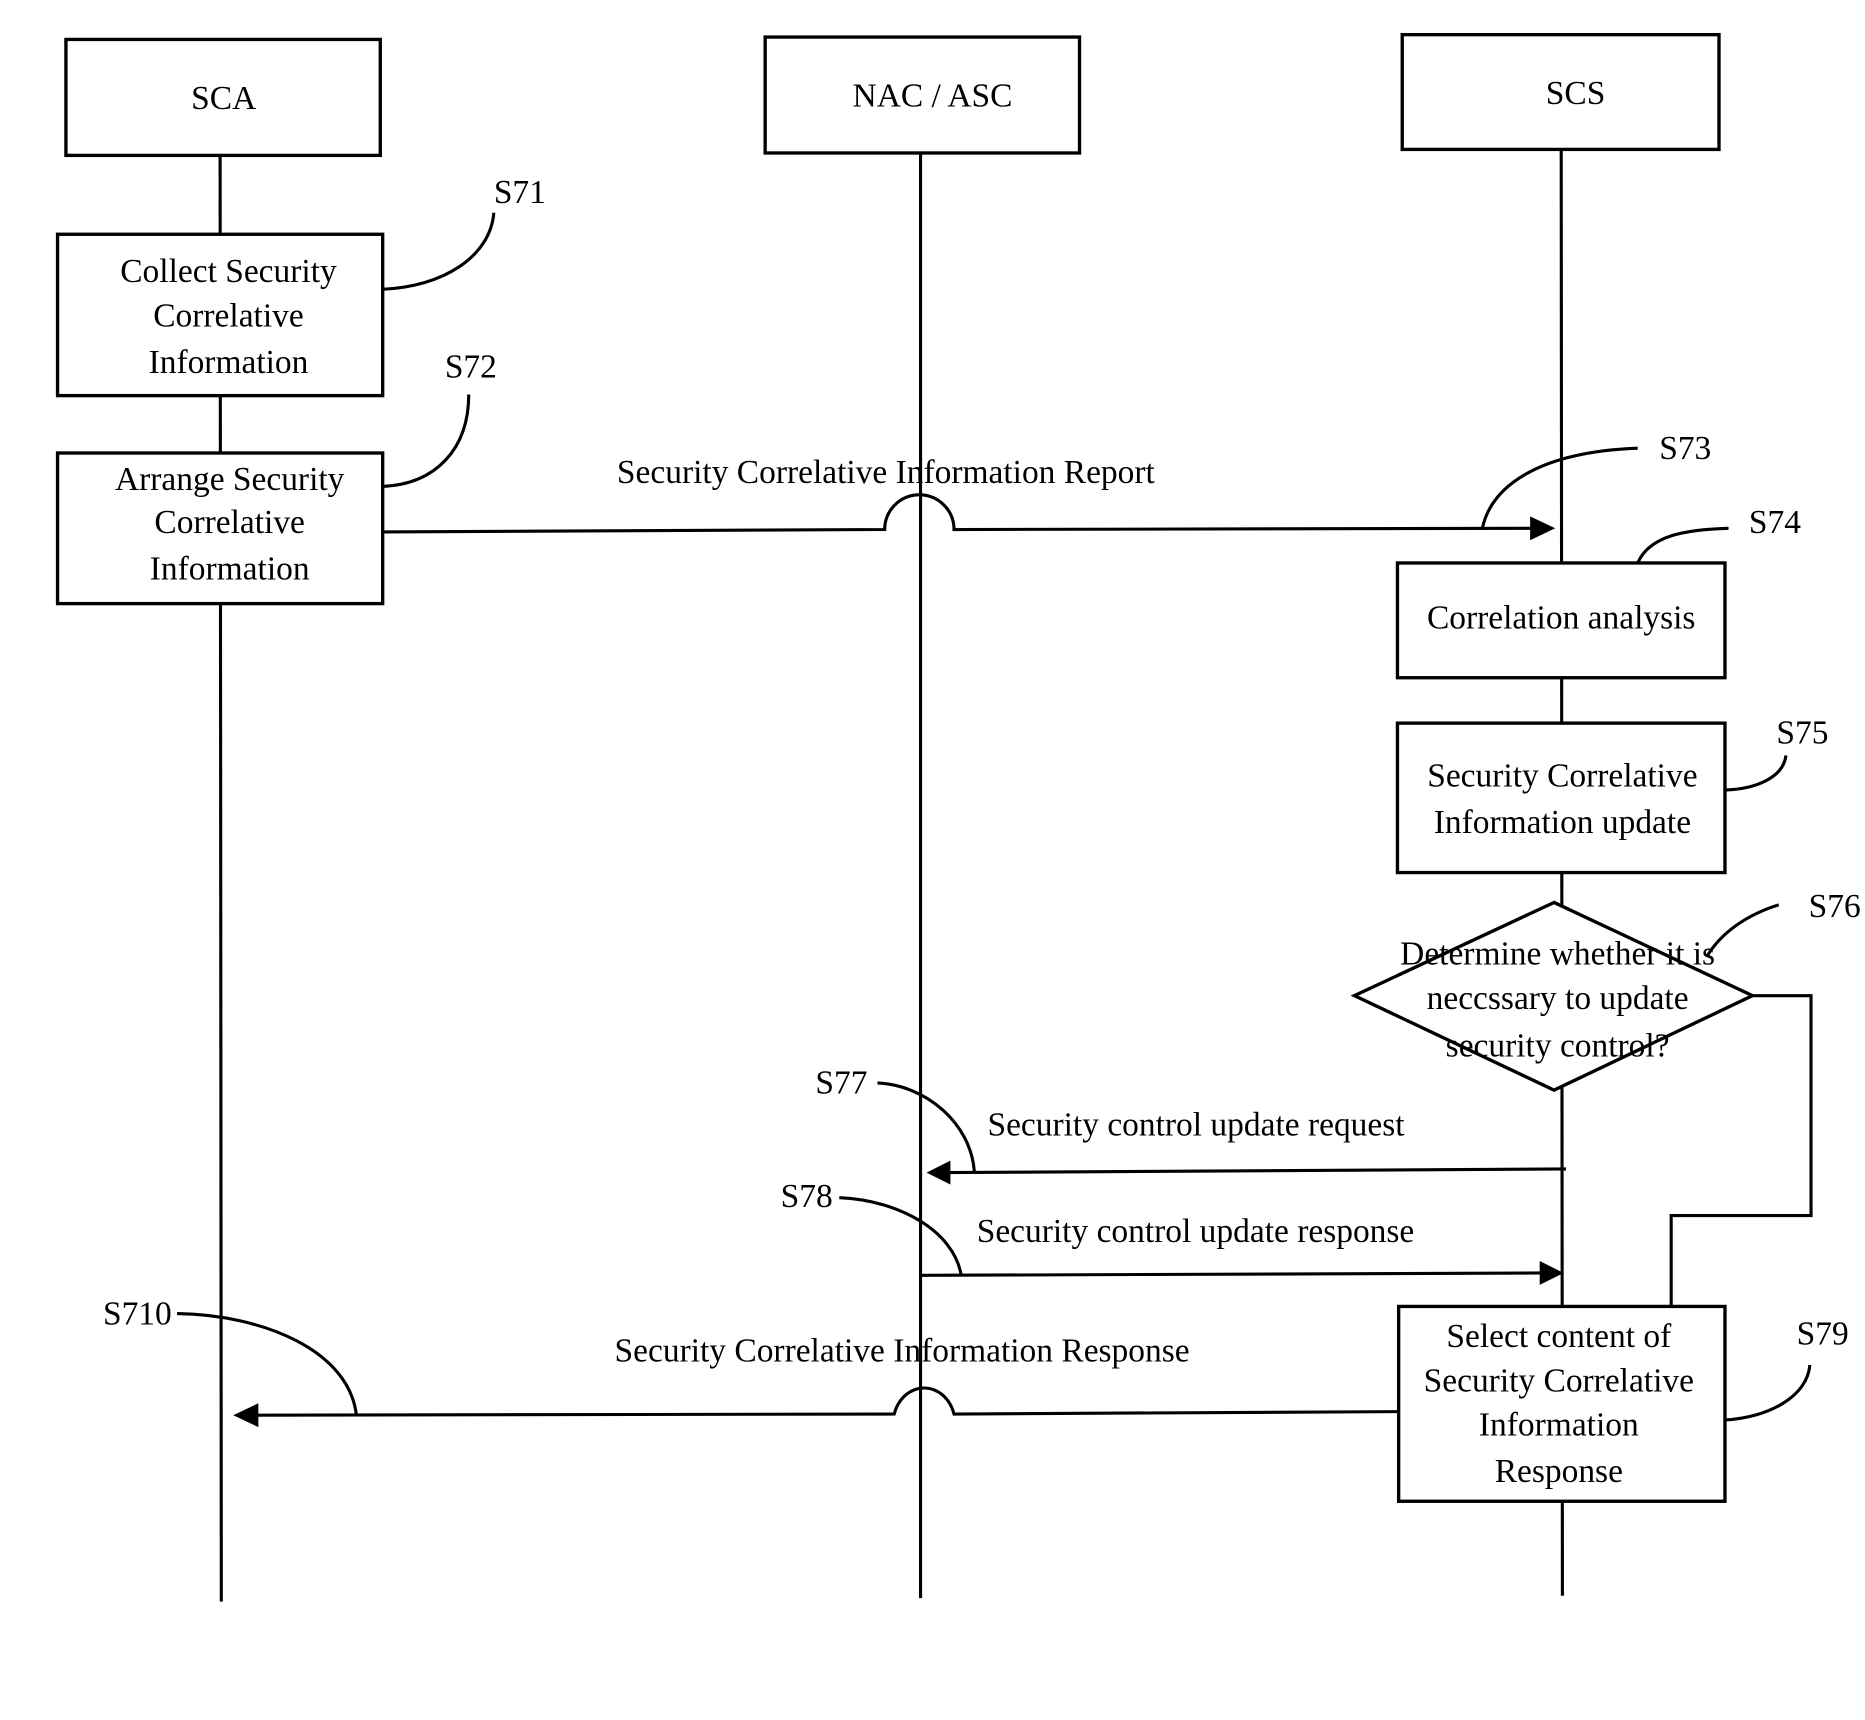  What do you see at coordinates (1562, 775) in the screenshot?
I see `step-s75-line-1: Security Correlative` at bounding box center [1562, 775].